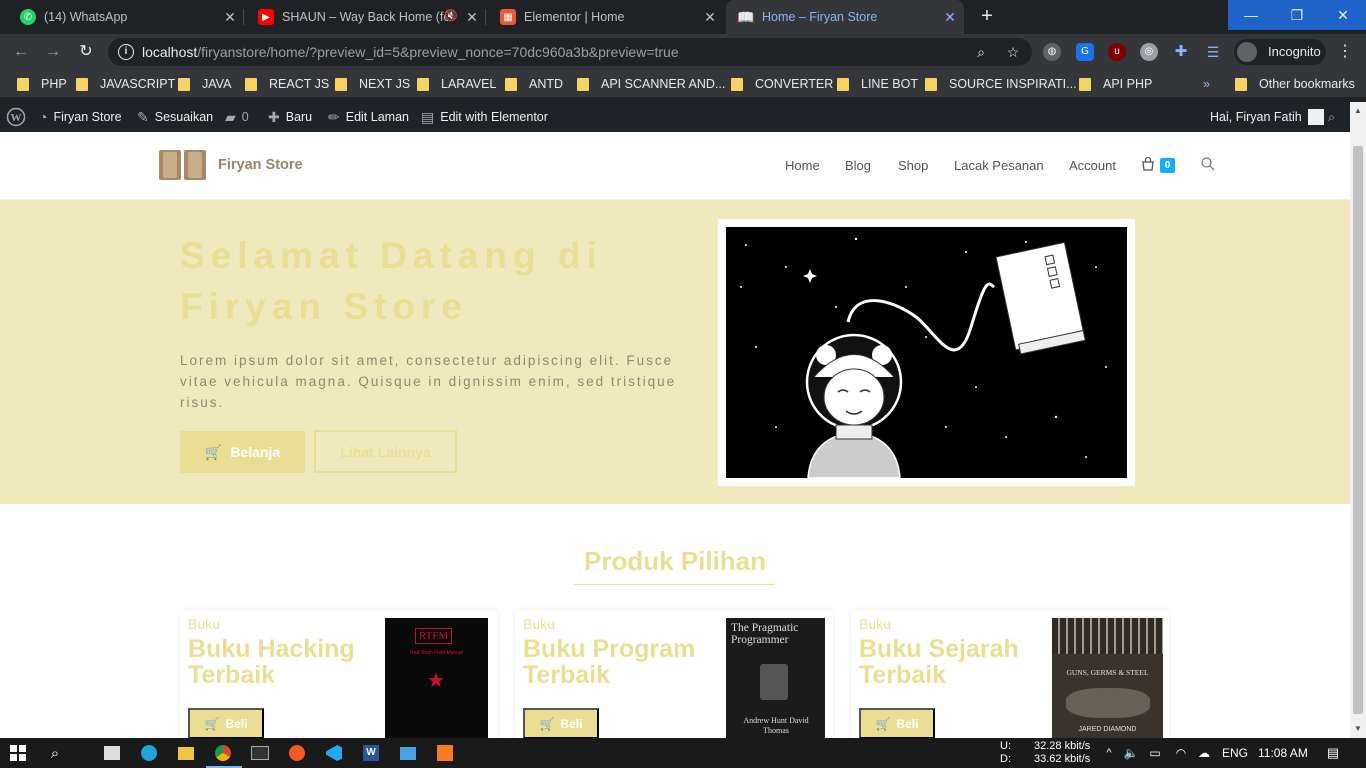  I want to click on battery-icon: ▭, so click(1155, 753).